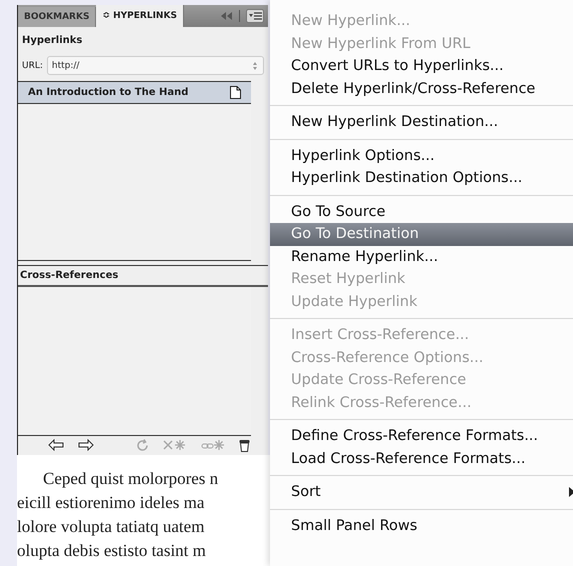 The height and width of the screenshot is (566, 573). I want to click on collapse-icon, so click(227, 16).